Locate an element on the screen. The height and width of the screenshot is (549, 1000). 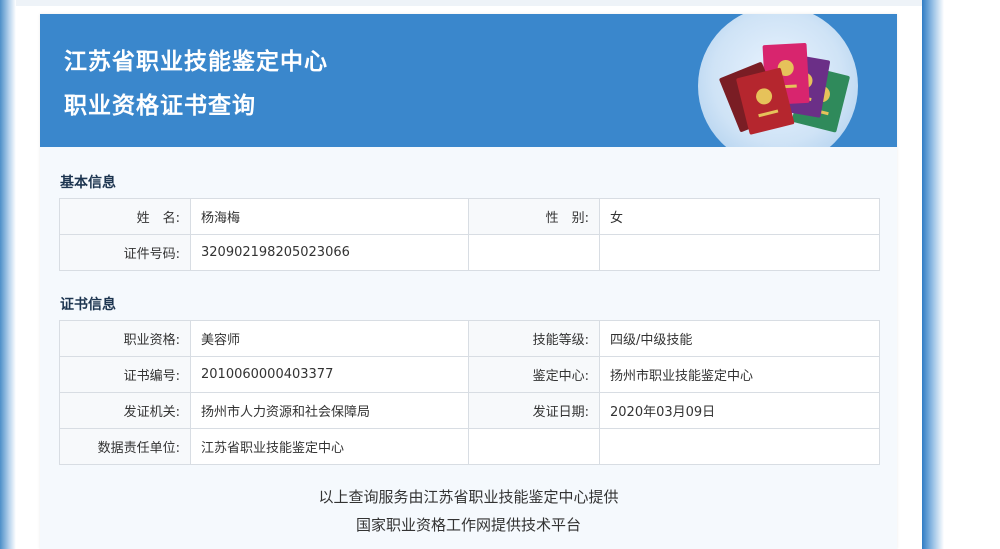
certificate-booklets-icon is located at coordinates (784, 88).